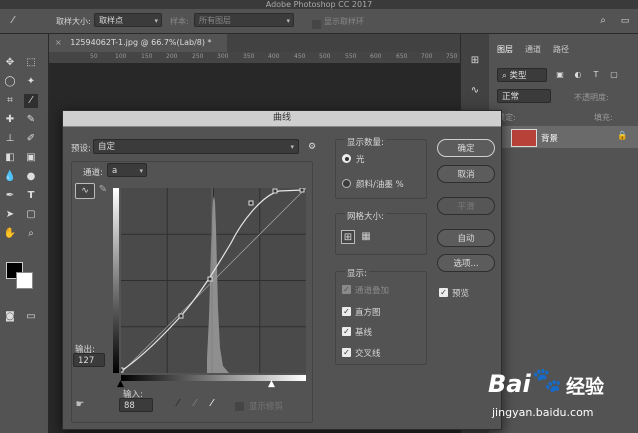 The width and height of the screenshot is (638, 433). What do you see at coordinates (475, 91) in the screenshot?
I see `curves-adjustment-icon: ∿` at bounding box center [475, 91].